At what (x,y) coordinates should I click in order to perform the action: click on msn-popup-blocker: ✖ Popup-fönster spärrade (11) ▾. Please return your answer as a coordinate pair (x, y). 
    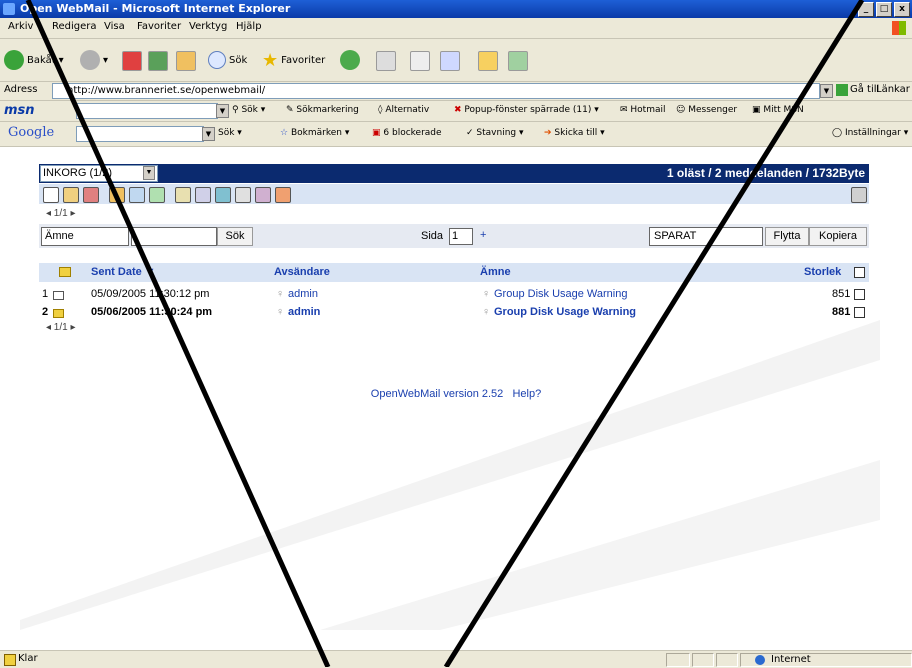
    Looking at the image, I should click on (526, 110).